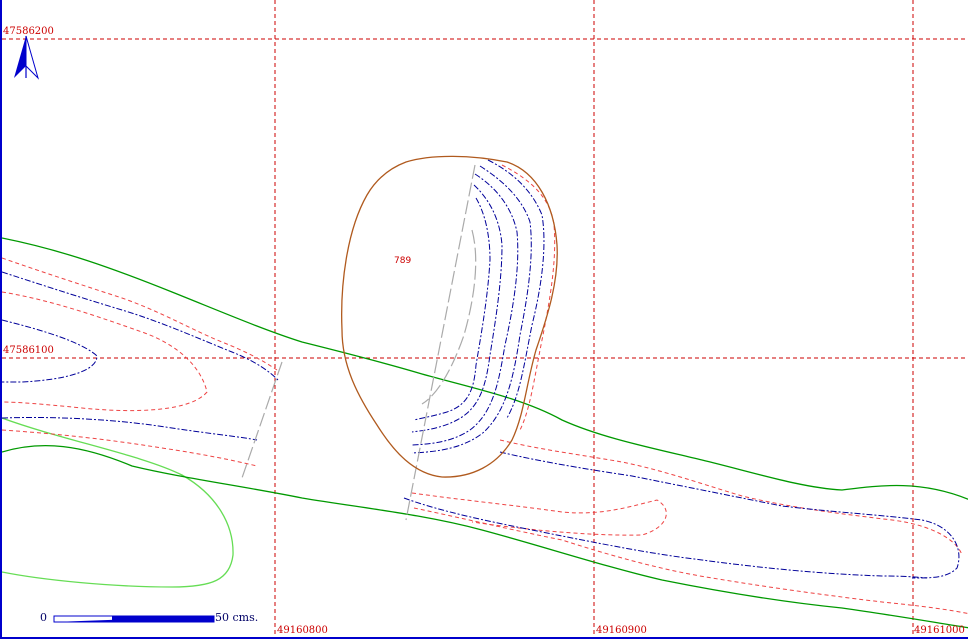  I want to click on red-contour-left-lower, so click(130, 448).